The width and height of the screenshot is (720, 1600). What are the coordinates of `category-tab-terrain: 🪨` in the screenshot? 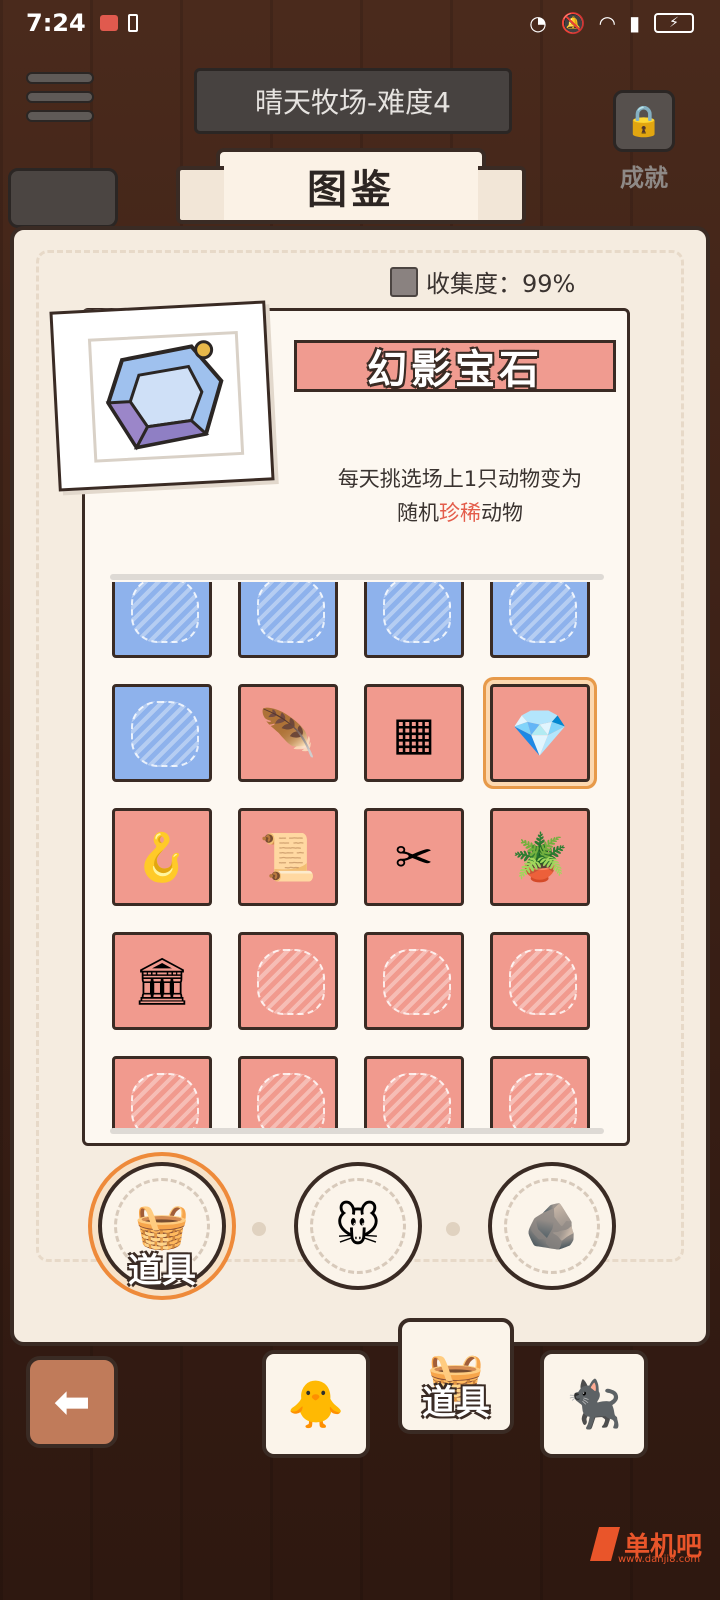 It's located at (552, 1226).